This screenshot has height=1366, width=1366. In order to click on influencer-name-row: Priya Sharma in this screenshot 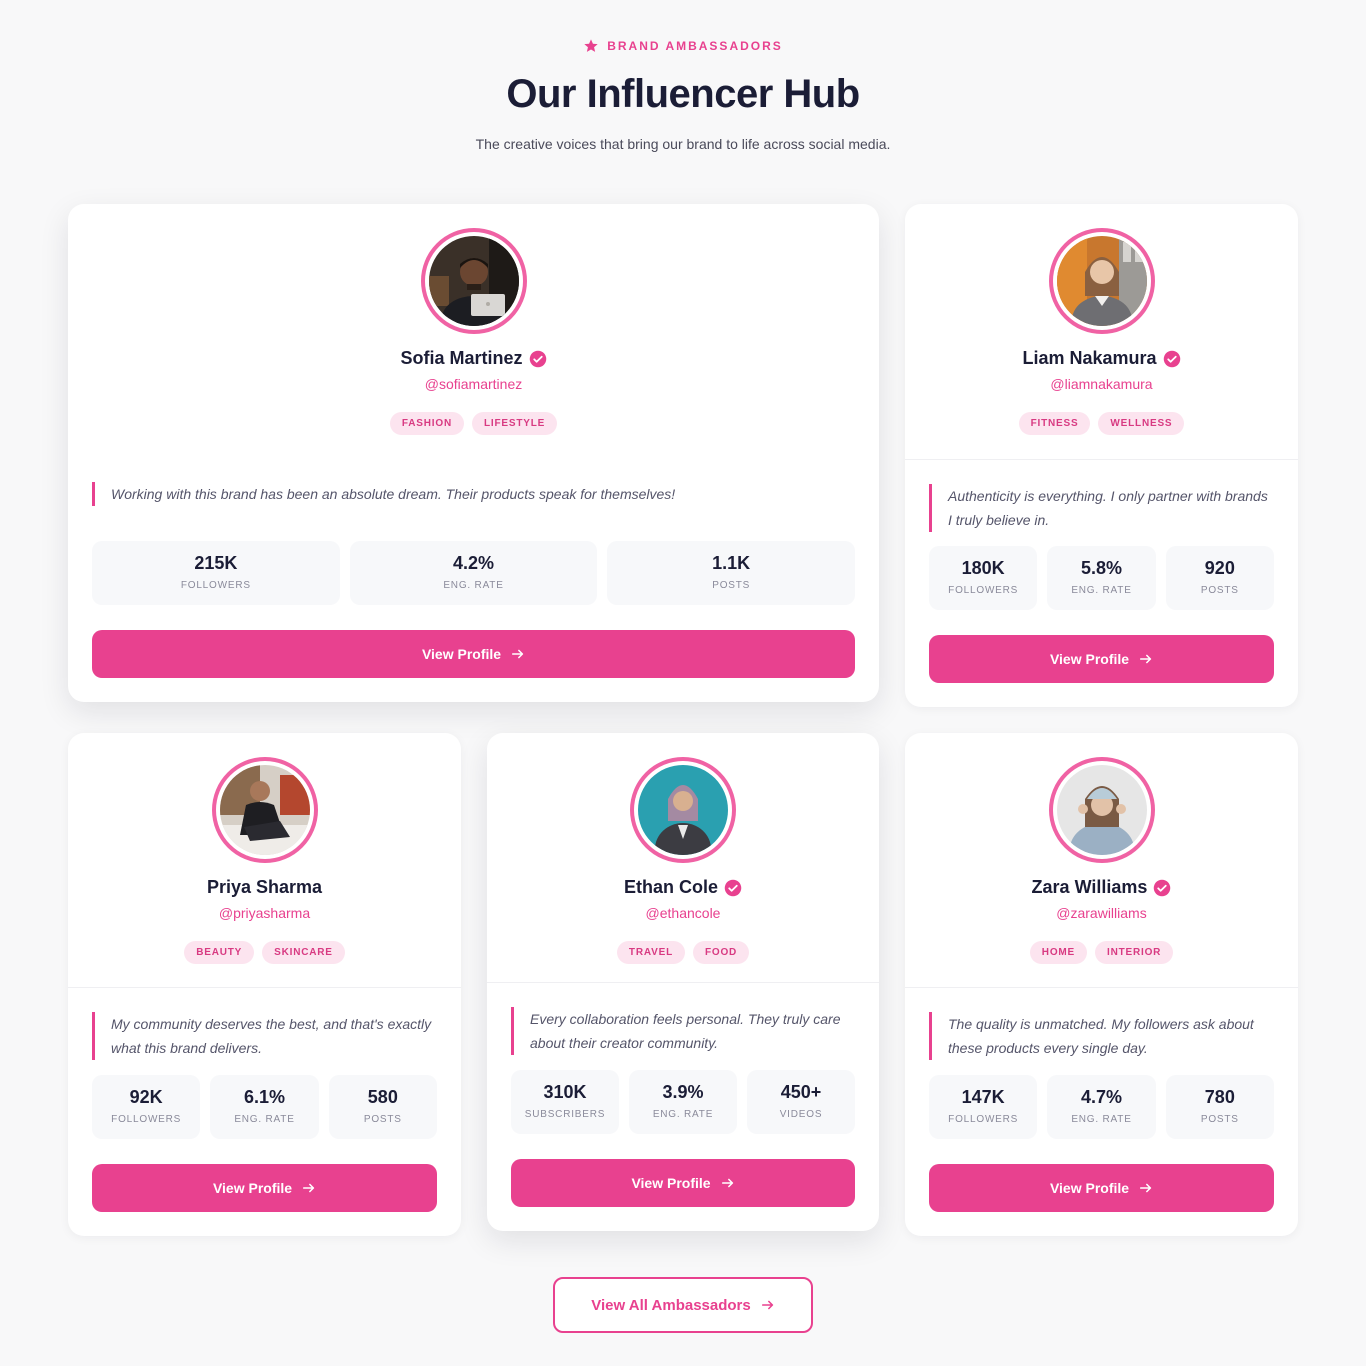, I will do `click(264, 887)`.